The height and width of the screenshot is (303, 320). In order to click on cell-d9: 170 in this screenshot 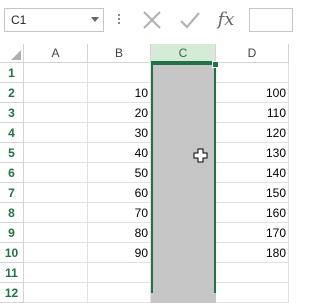, I will do `click(252, 233)`.